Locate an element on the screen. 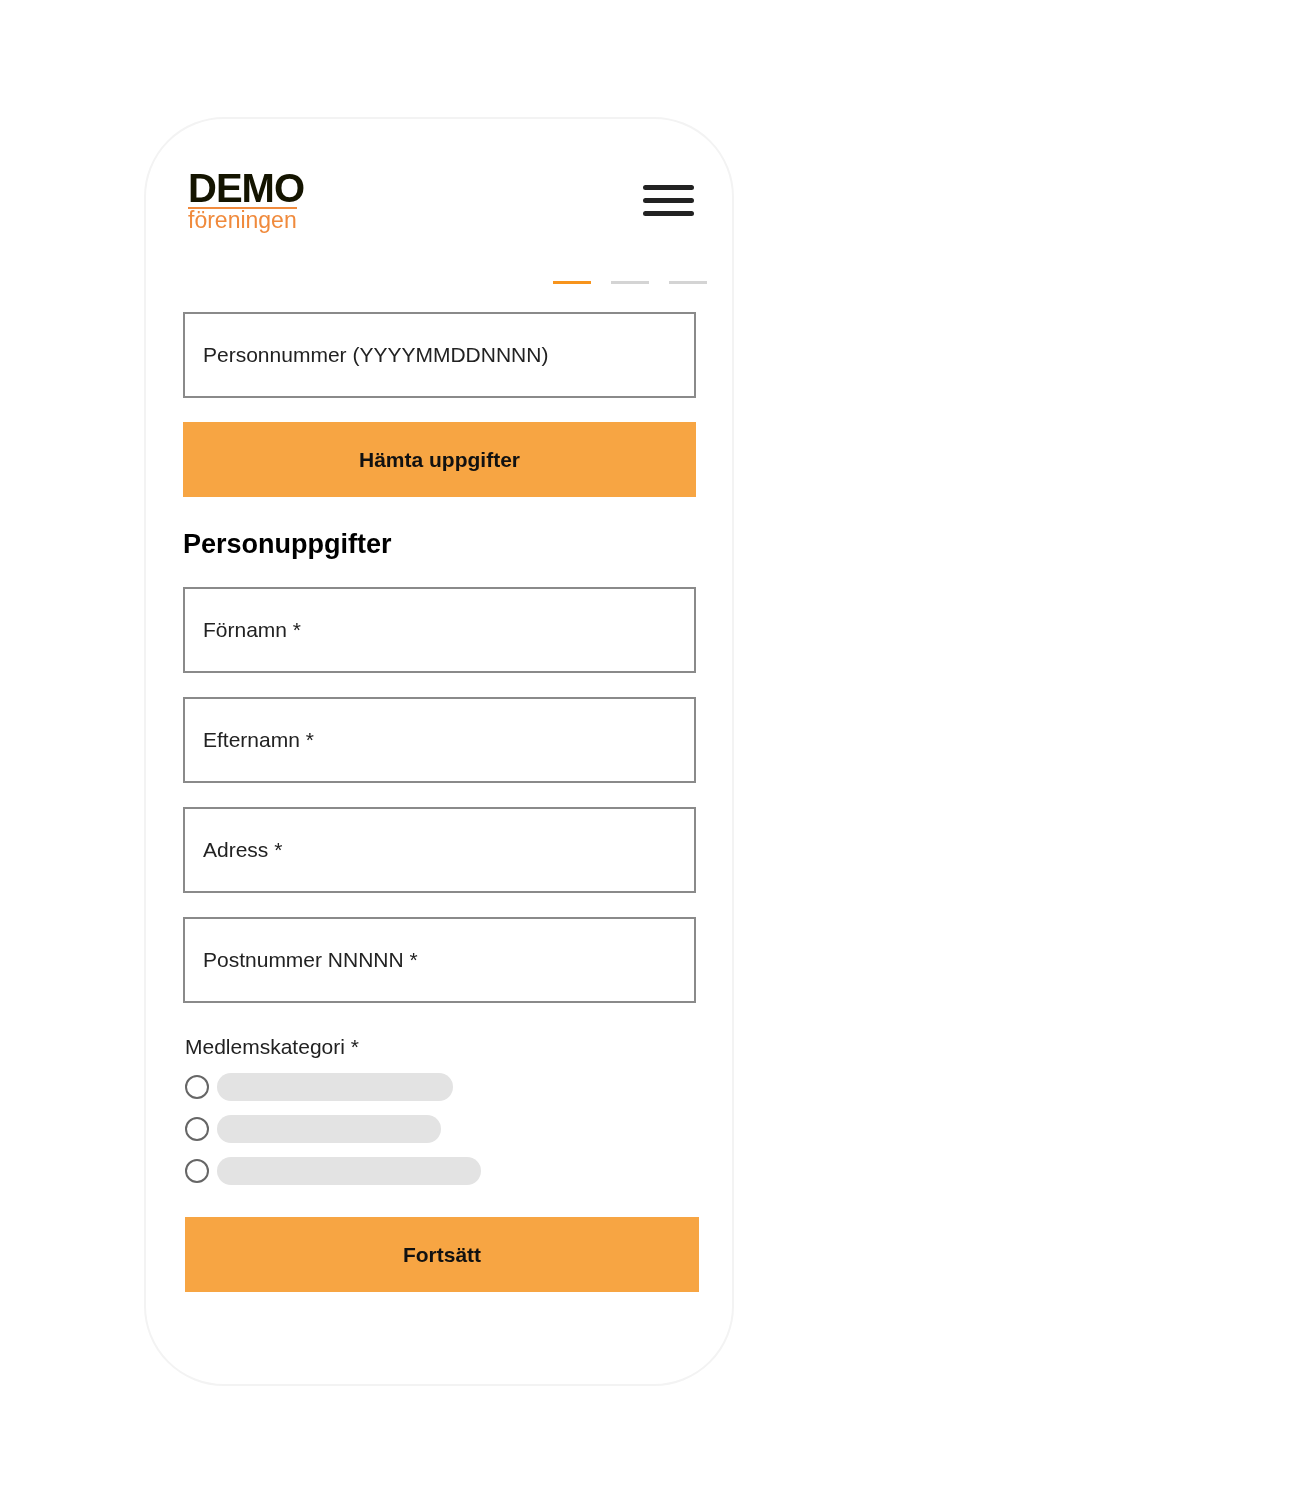 This screenshot has height=1500, width=1300. category-label: Medlemskategori * is located at coordinates (272, 1047).